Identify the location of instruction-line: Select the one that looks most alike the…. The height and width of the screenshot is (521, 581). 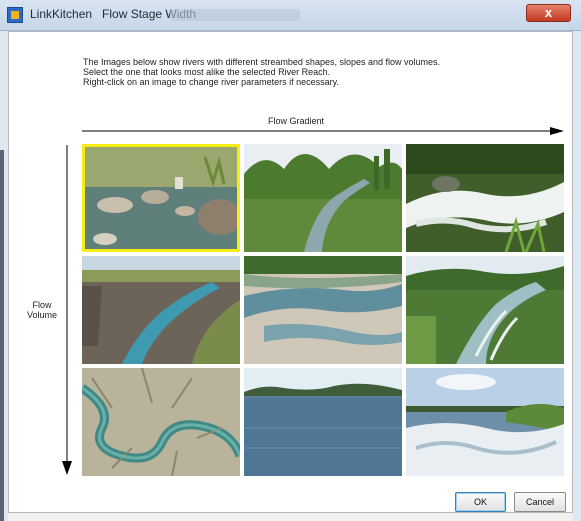
(207, 72).